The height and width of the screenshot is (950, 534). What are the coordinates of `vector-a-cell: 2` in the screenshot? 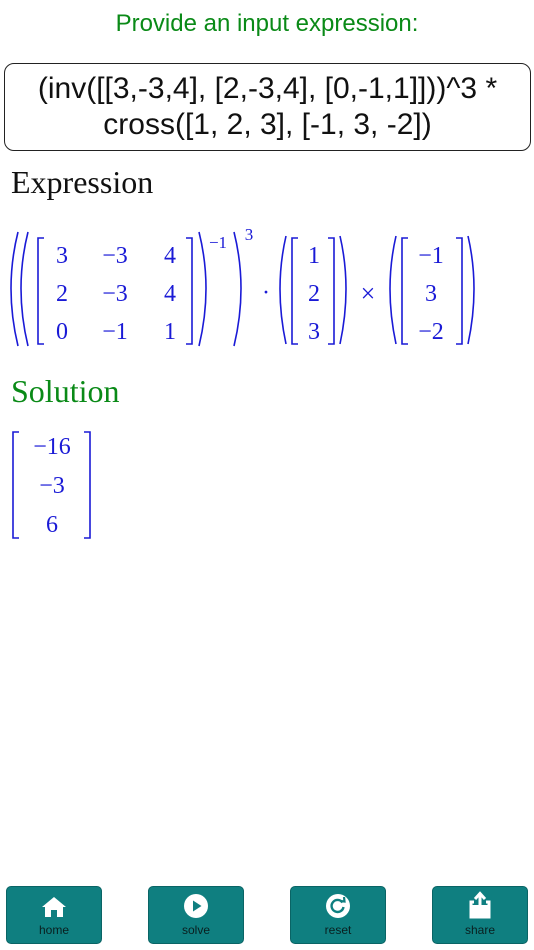 It's located at (314, 294).